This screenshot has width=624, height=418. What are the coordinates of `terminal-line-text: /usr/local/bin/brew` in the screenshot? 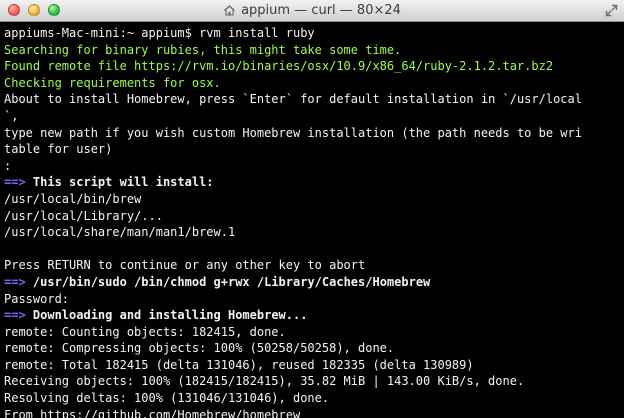 It's located at (73, 198).